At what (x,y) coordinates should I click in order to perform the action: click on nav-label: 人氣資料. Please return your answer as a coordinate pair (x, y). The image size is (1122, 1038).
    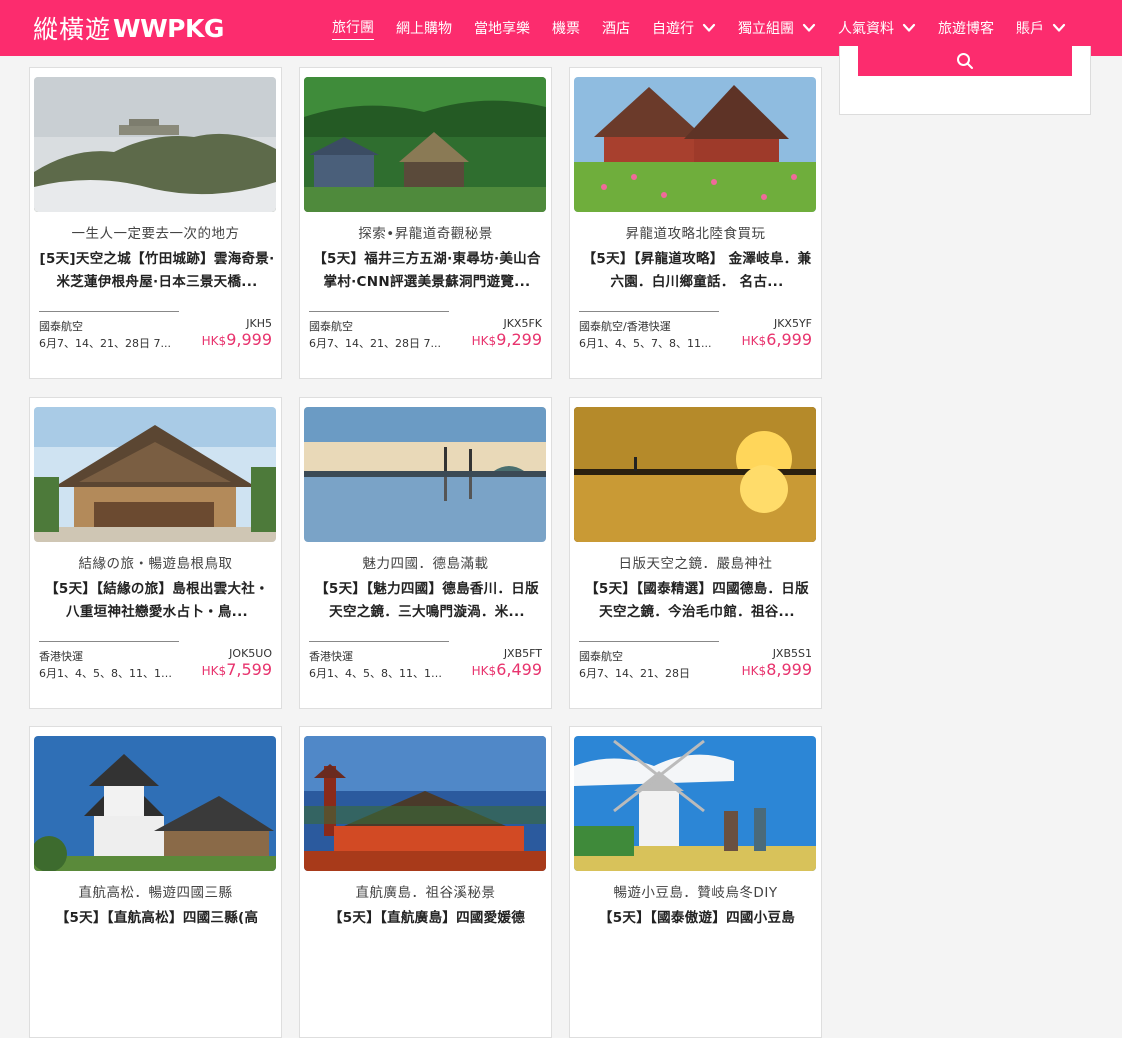
    Looking at the image, I should click on (866, 29).